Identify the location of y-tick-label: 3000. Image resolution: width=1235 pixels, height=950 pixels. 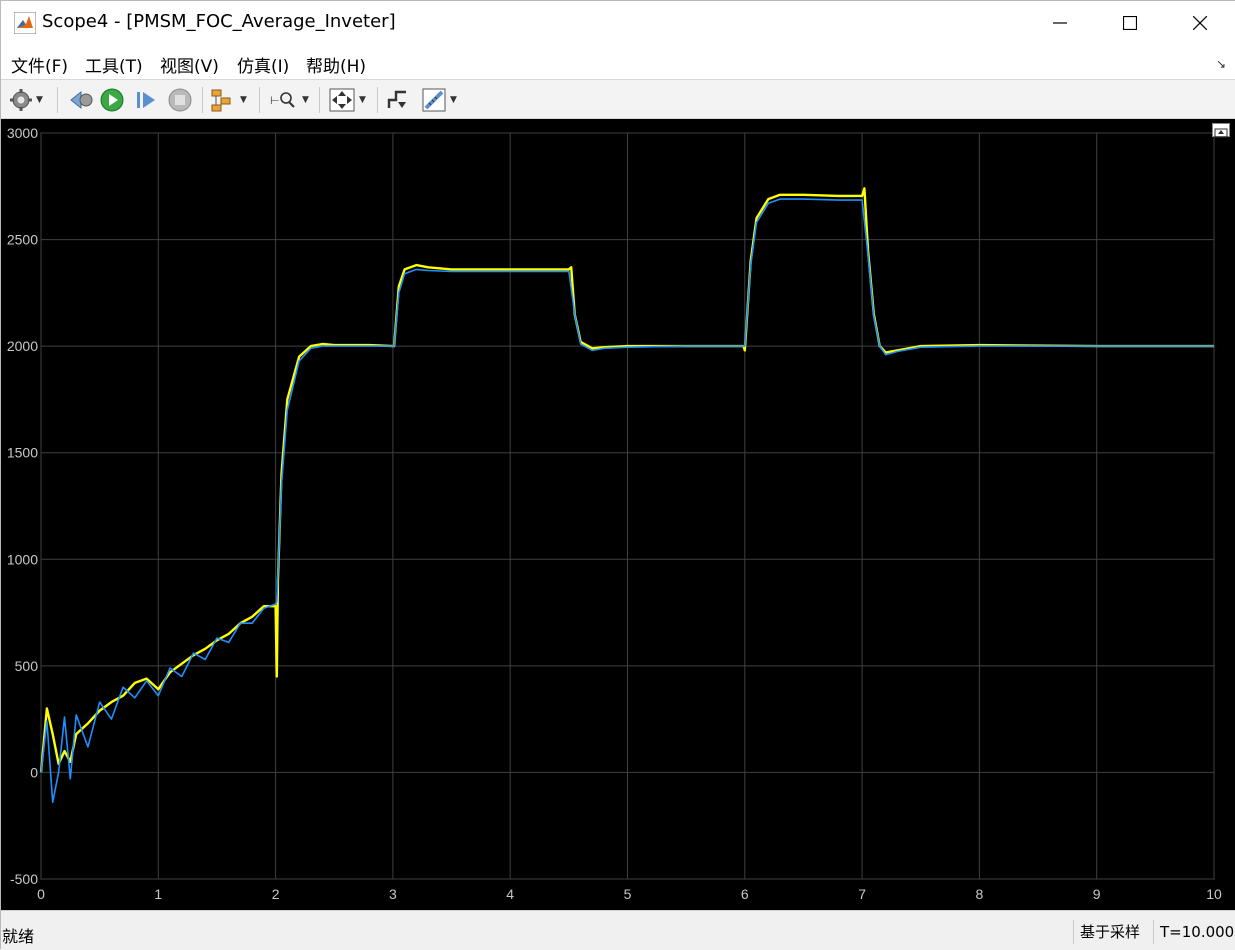
(22, 133).